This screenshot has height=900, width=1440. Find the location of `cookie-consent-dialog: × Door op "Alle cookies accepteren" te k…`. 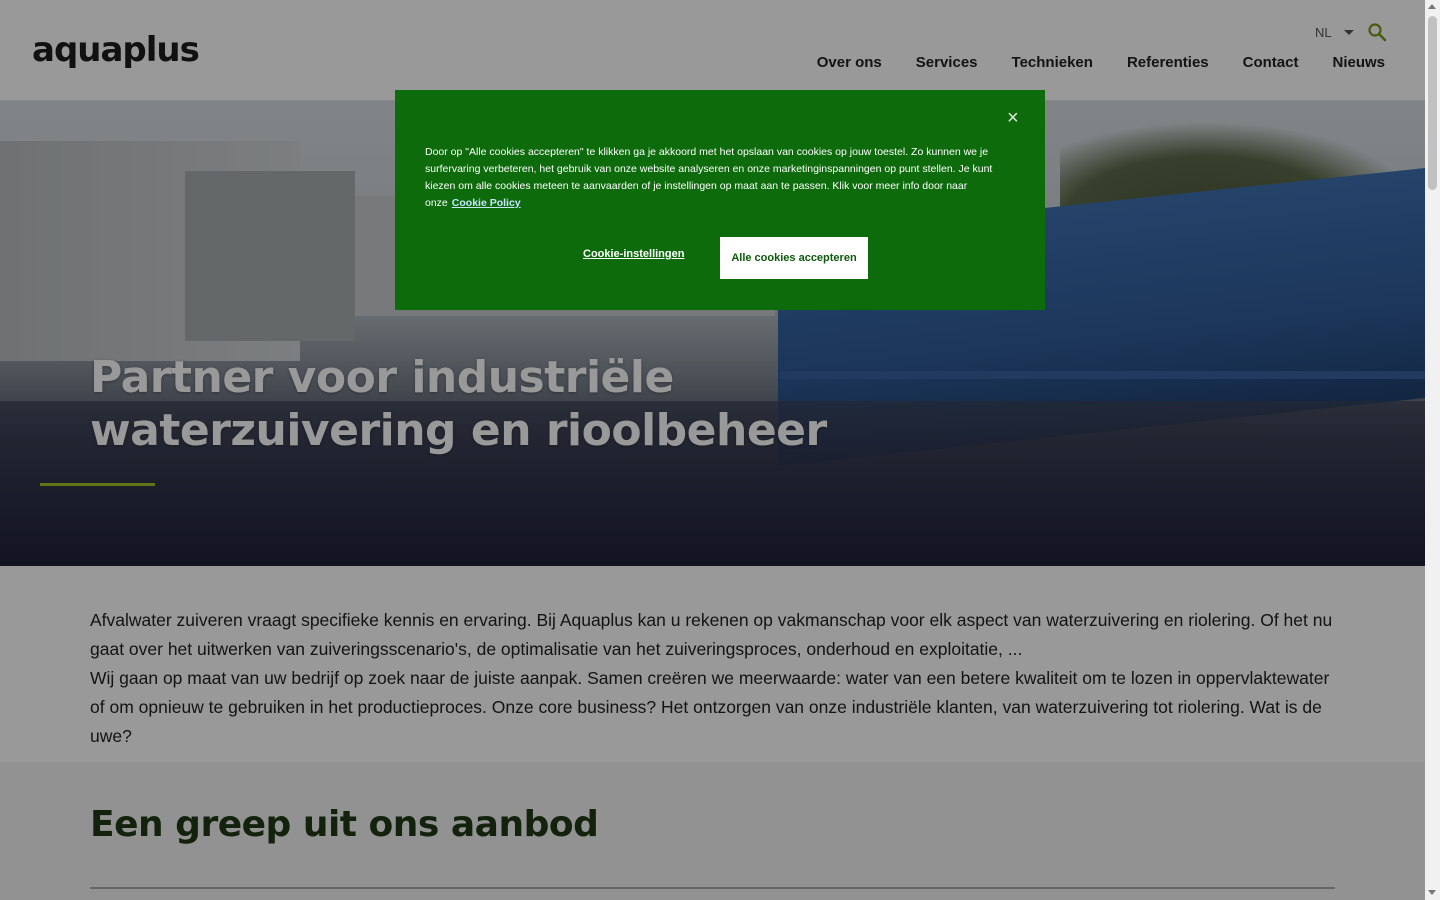

cookie-consent-dialog: × Door op "Alle cookies accepteren" te k… is located at coordinates (720, 200).